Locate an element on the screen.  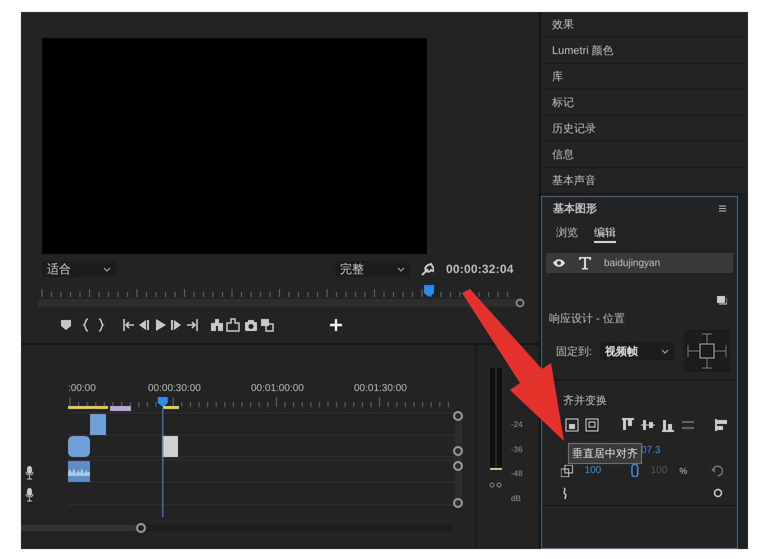
ruler-label: 00:01:00:00 is located at coordinates (277, 388).